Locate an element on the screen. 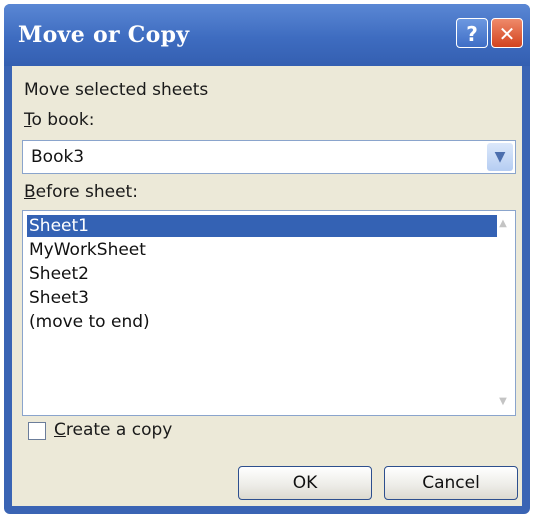  list-item: (move to end) is located at coordinates (262, 322).